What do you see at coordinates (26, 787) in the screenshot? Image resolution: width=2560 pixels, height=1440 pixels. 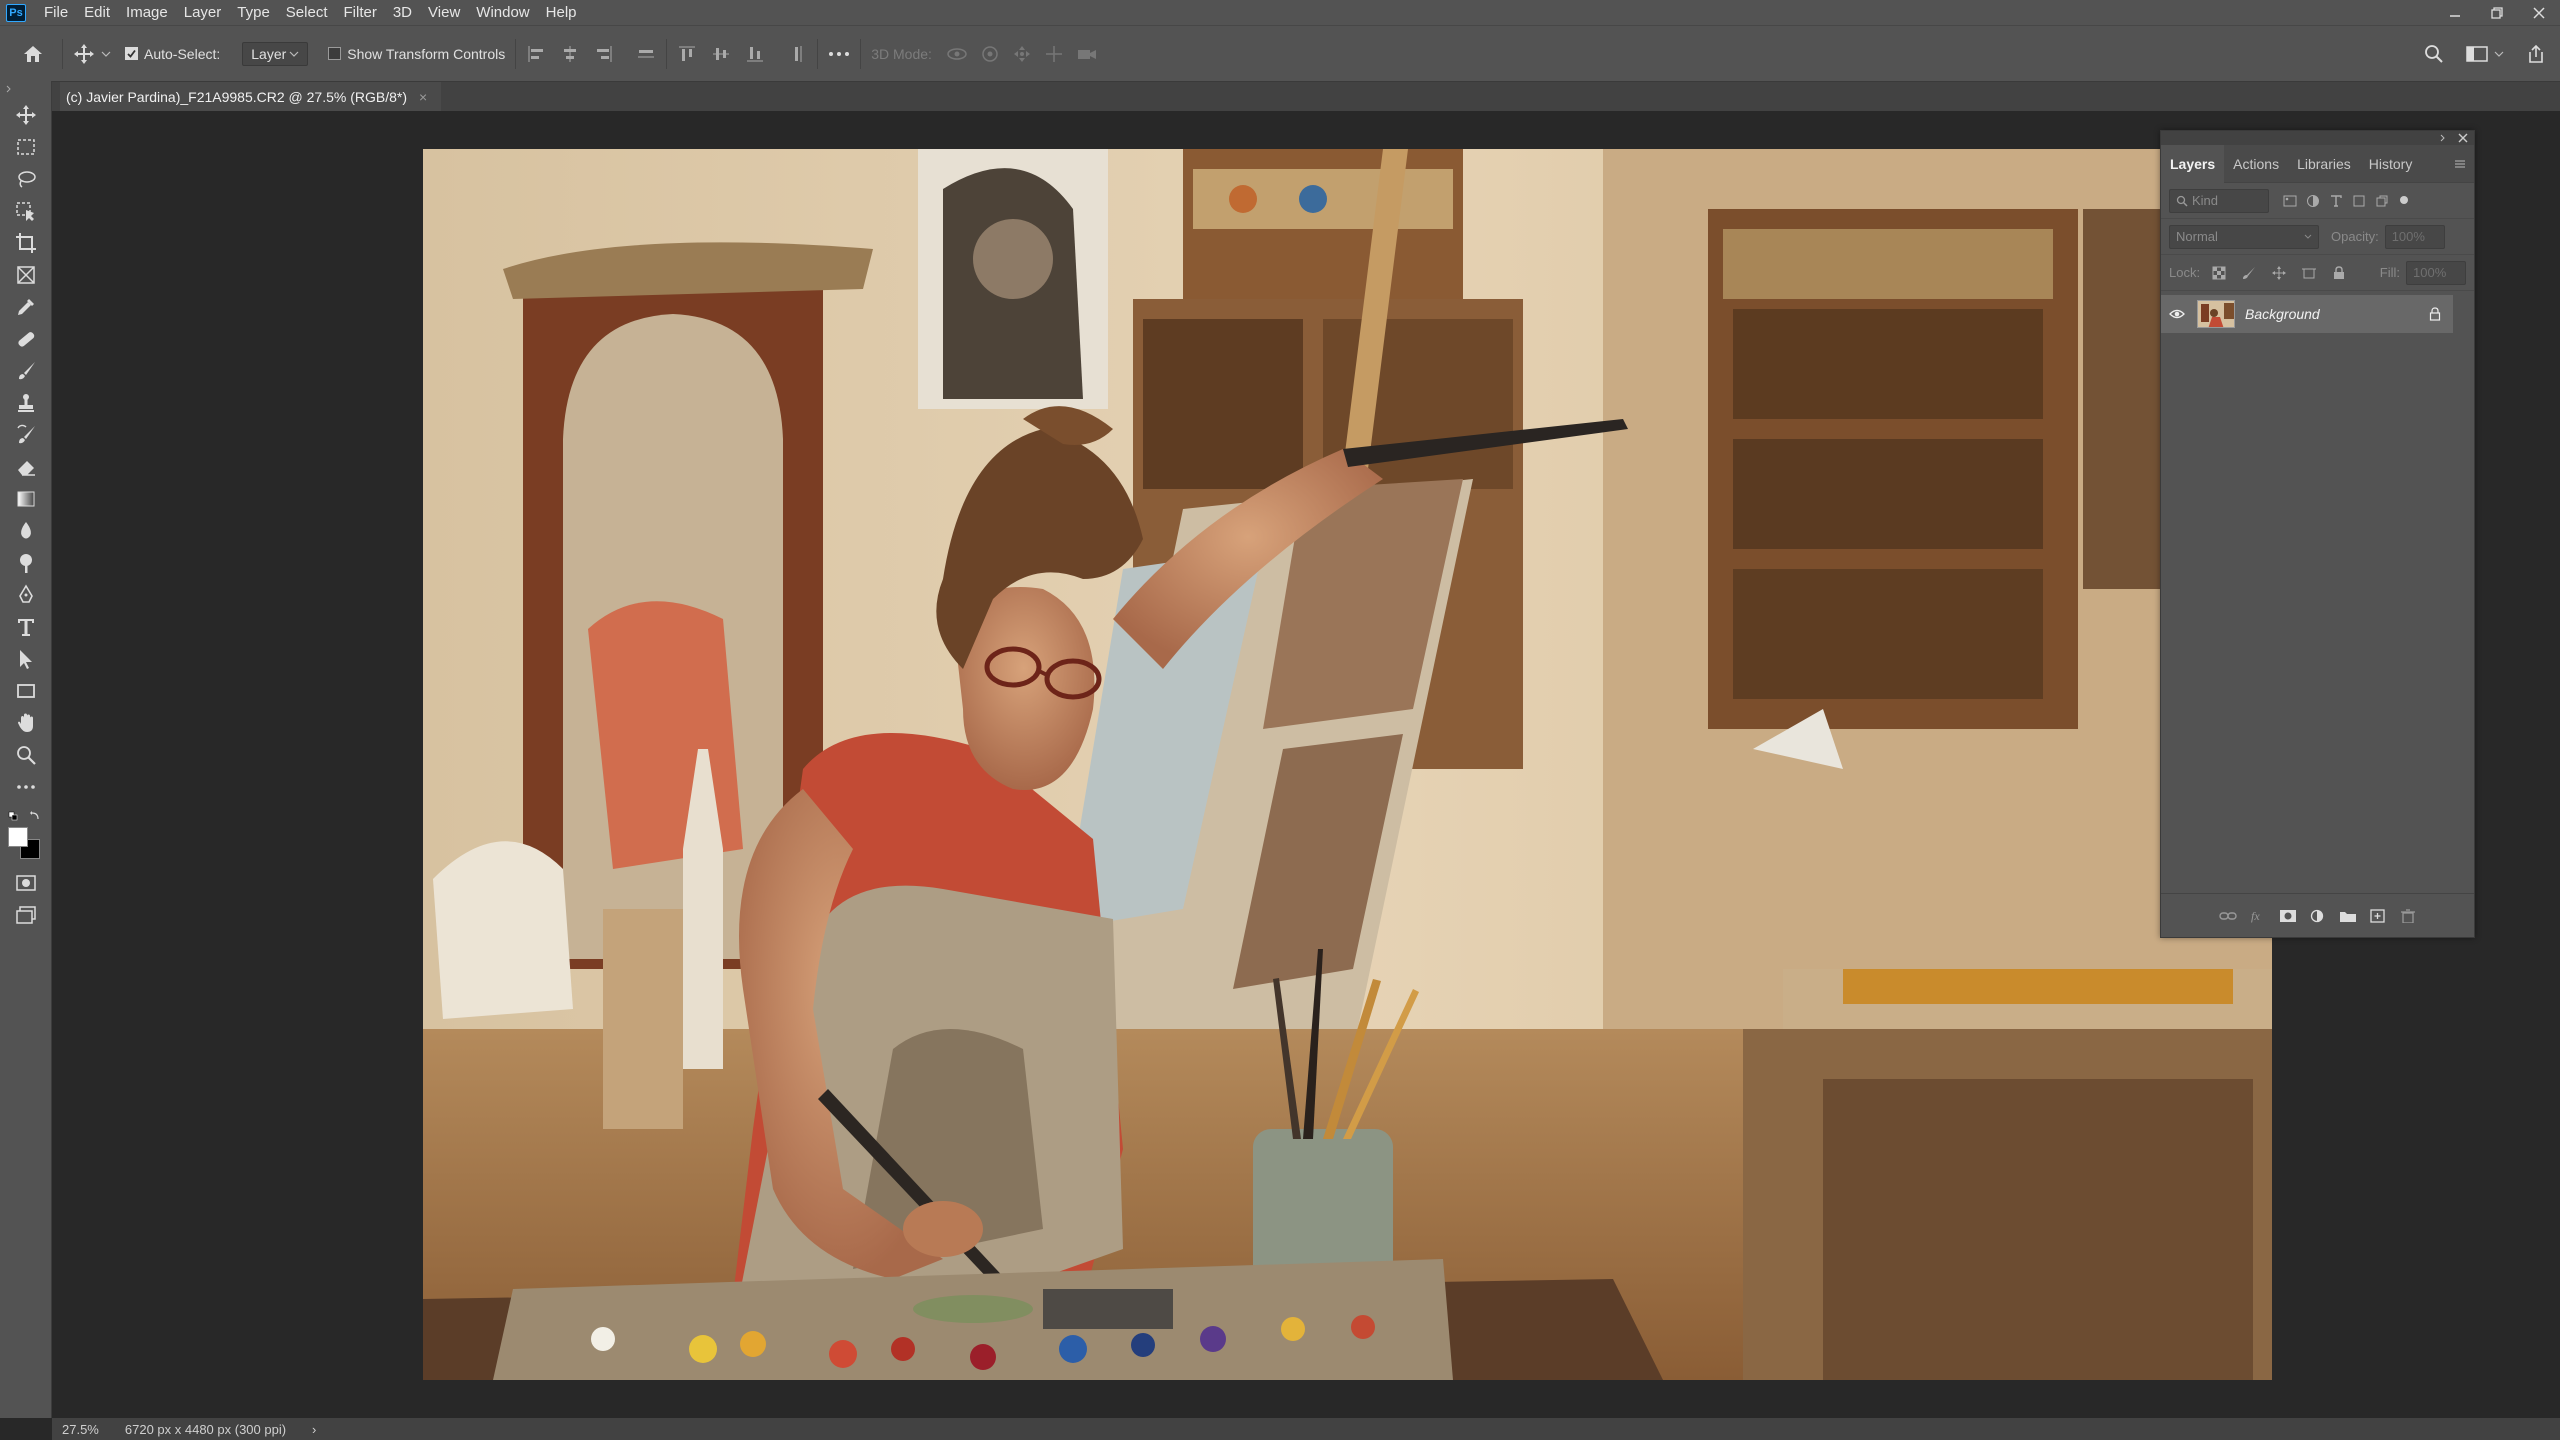 I see `more-tools-icon` at bounding box center [26, 787].